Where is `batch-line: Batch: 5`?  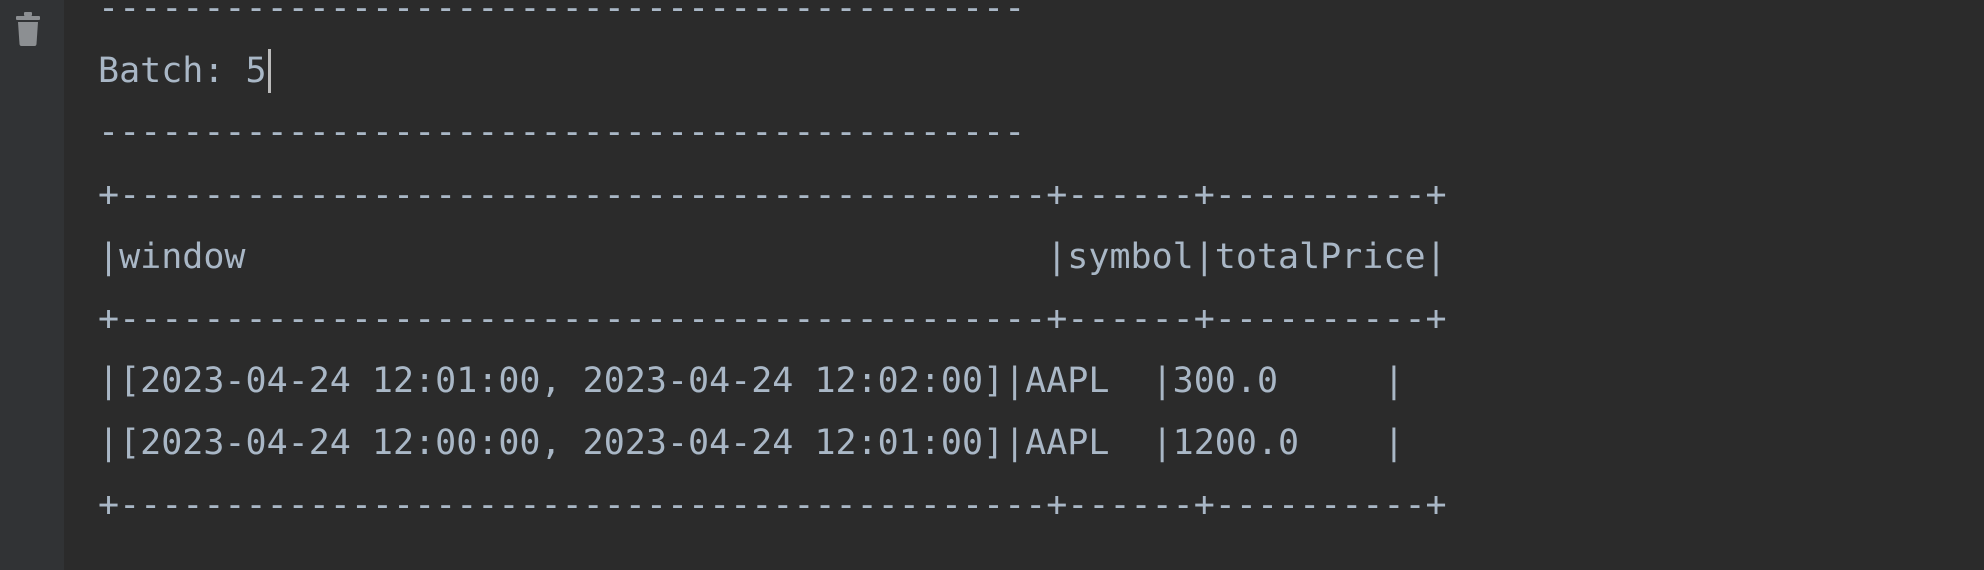
batch-line: Batch: 5 is located at coordinates (184, 71).